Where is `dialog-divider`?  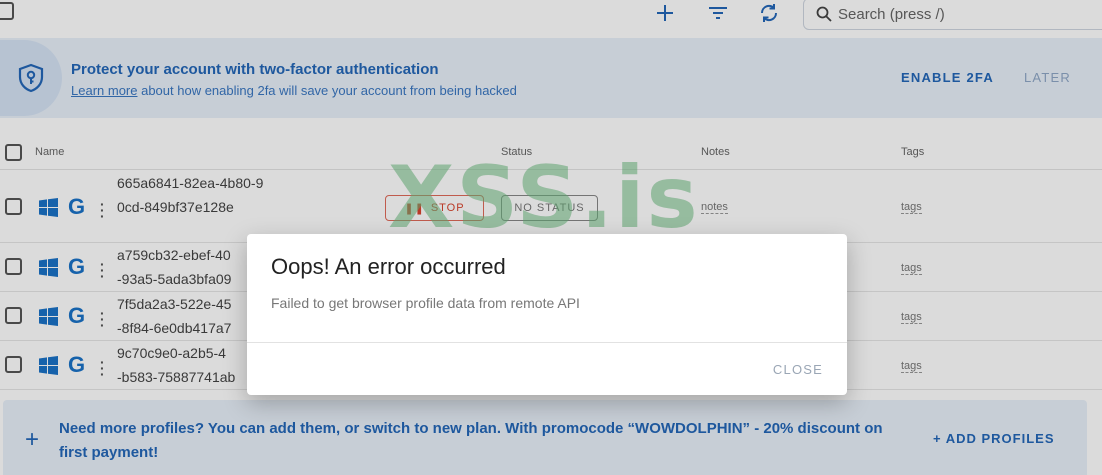
dialog-divider is located at coordinates (547, 342).